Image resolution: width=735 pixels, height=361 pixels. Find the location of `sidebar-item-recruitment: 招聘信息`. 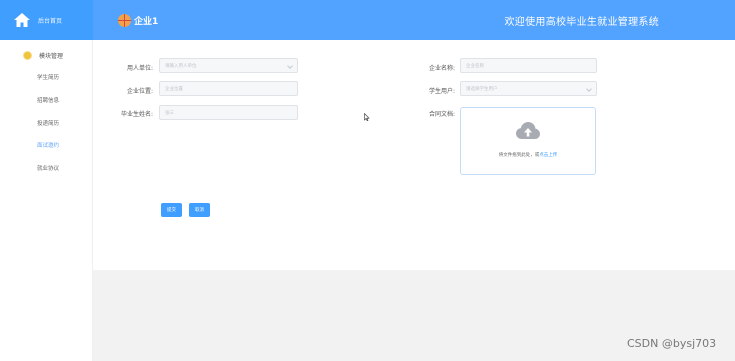

sidebar-item-recruitment: 招聘信息 is located at coordinates (48, 100).